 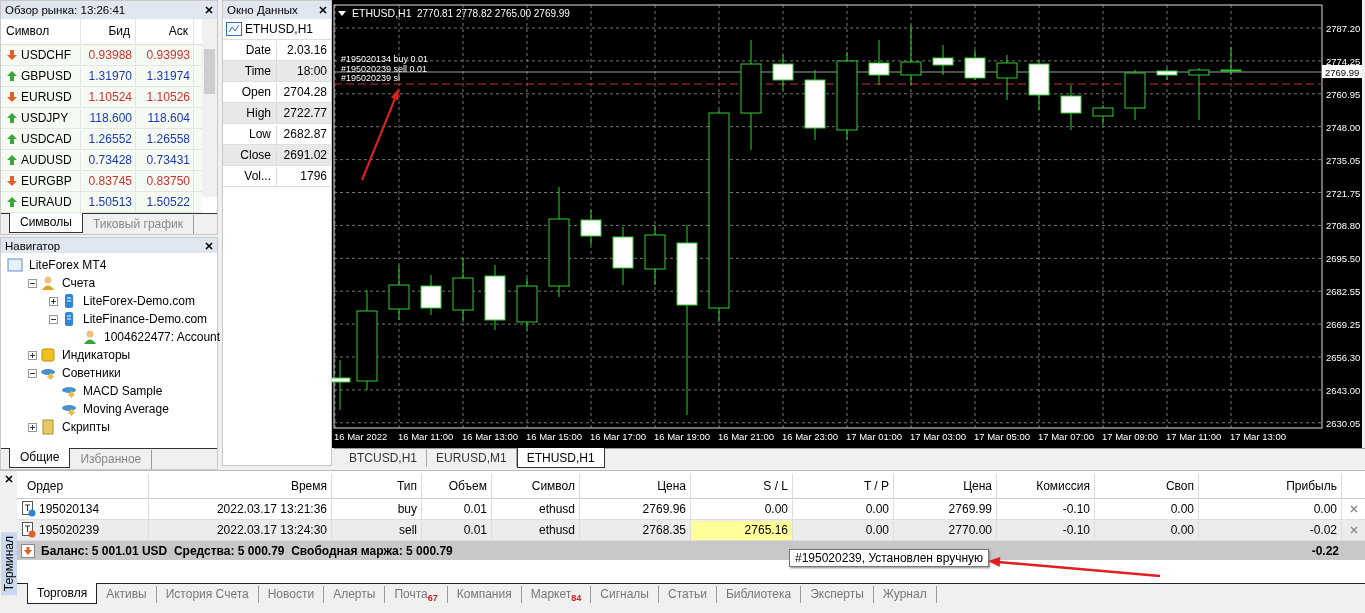 I want to click on price-label: 2735.05, so click(x=1343, y=160).